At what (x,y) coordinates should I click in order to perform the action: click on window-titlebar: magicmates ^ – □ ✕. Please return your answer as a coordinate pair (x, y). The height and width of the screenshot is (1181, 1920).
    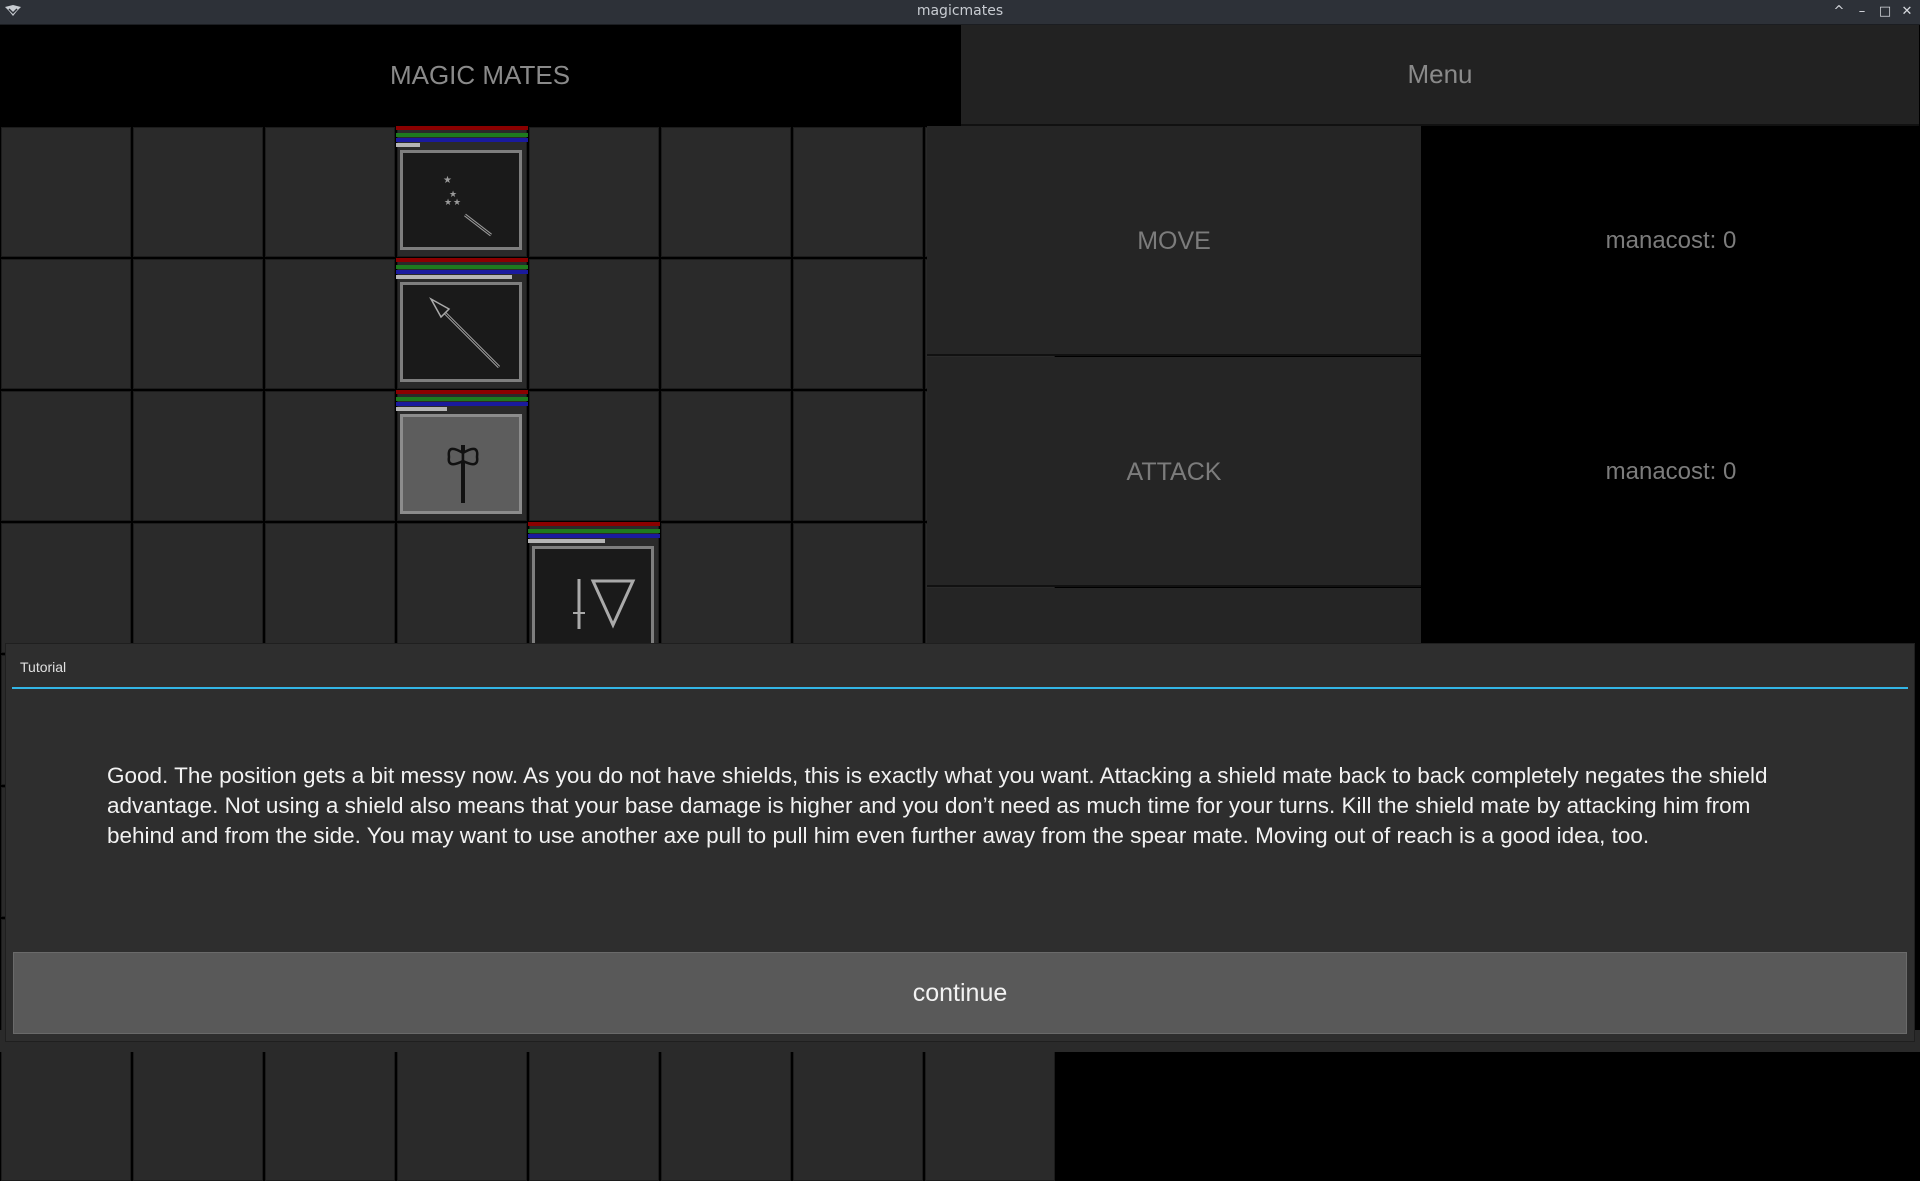
    Looking at the image, I should click on (960, 12).